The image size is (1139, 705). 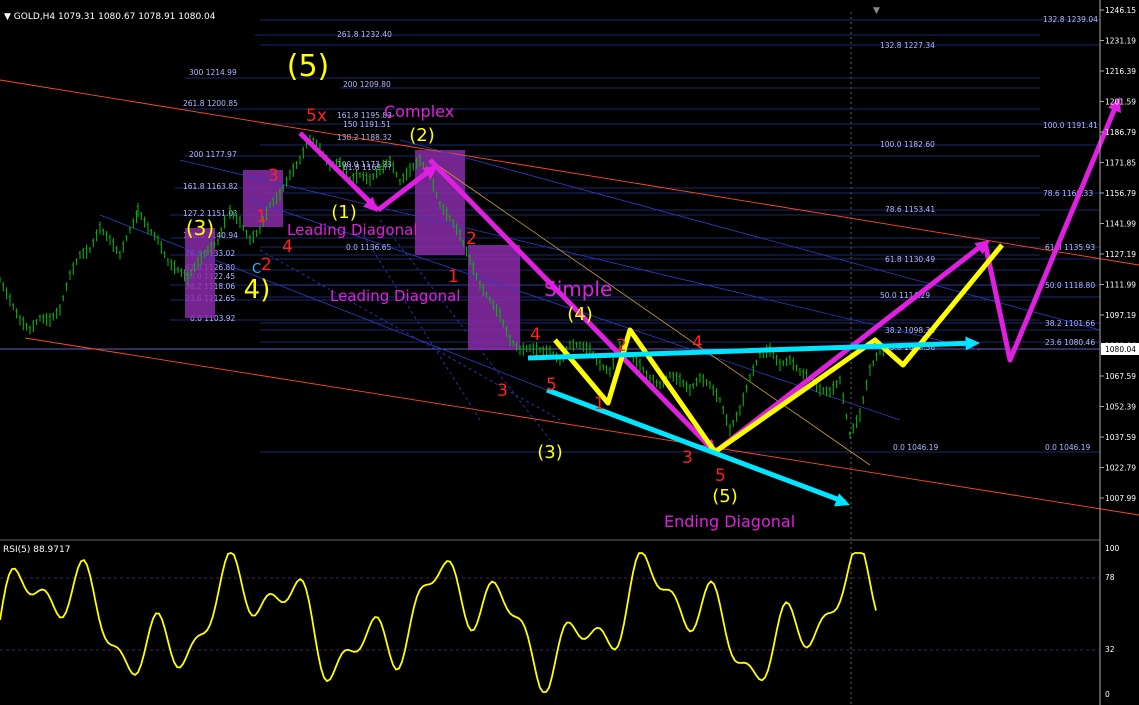 I want to click on rsi-axis-label: 0, so click(x=1107, y=694).